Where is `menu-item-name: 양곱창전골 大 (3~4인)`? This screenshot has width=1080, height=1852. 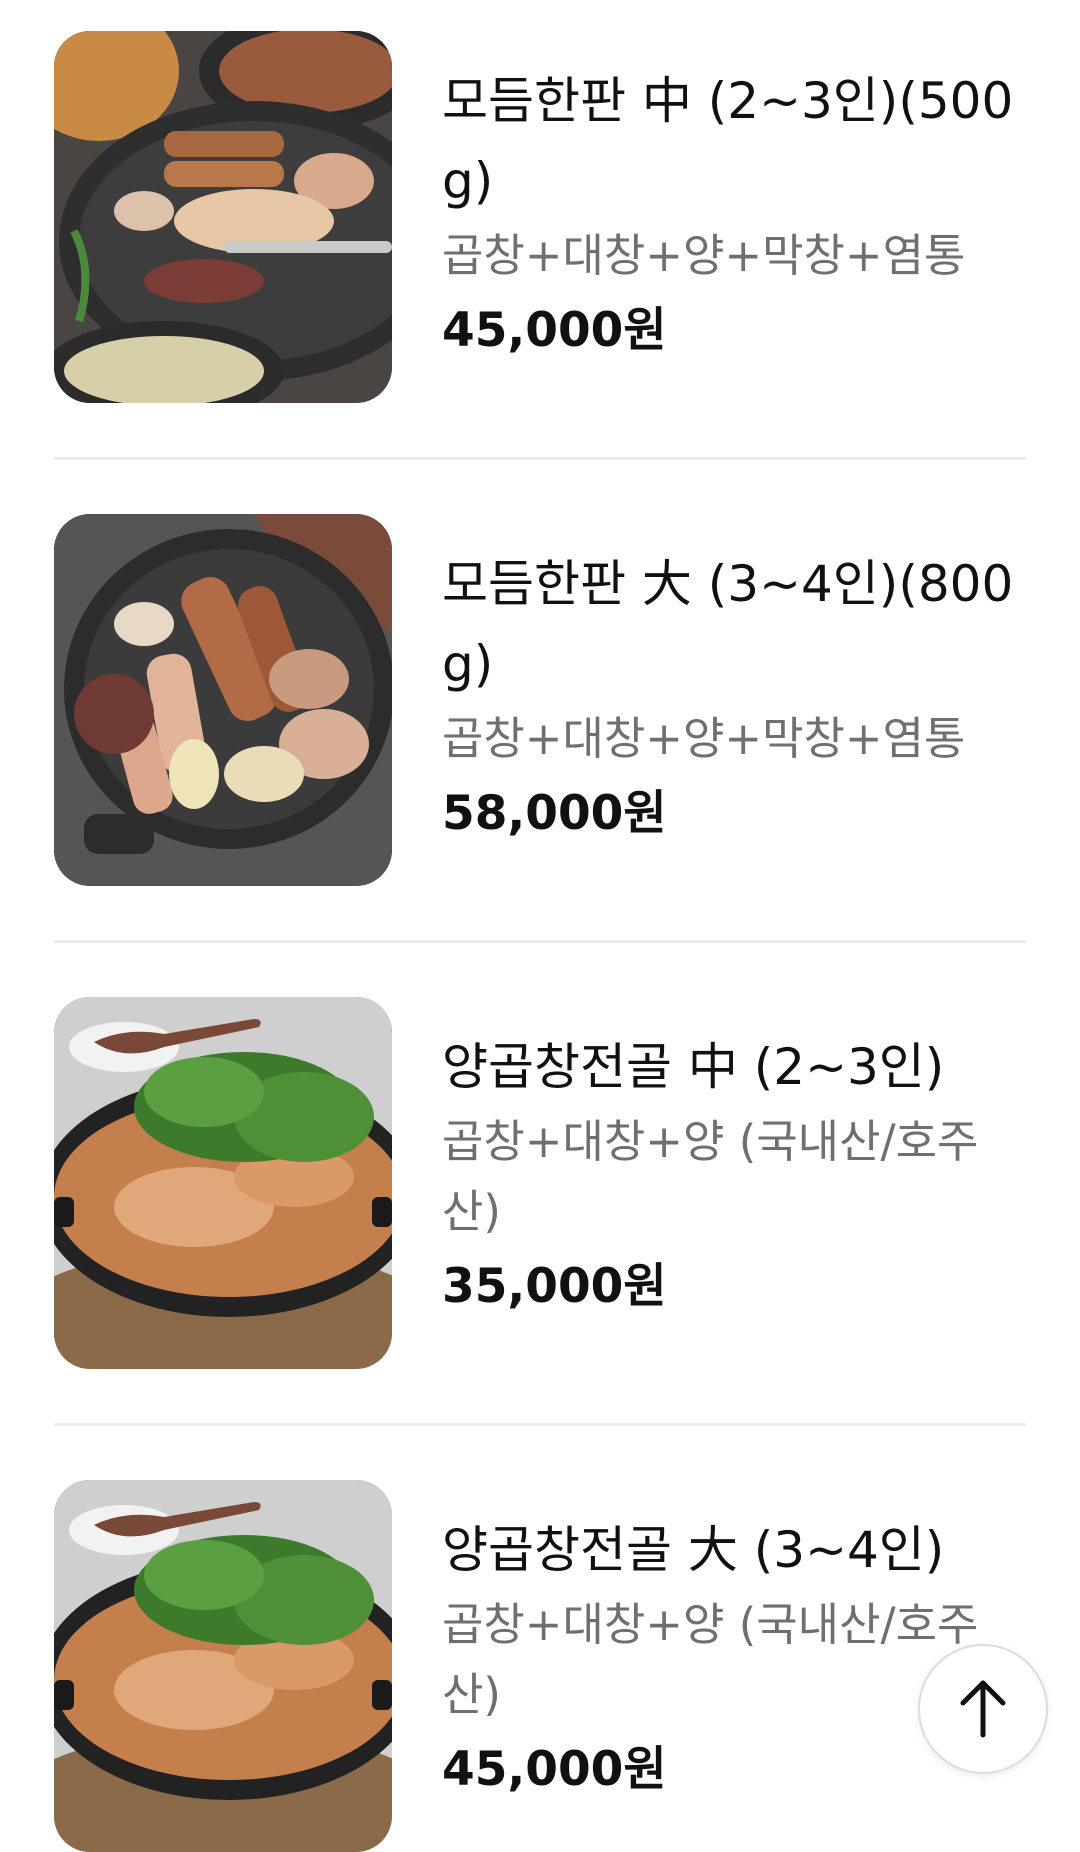
menu-item-name: 양곱창전골 大 (3~4인) is located at coordinates (693, 1550).